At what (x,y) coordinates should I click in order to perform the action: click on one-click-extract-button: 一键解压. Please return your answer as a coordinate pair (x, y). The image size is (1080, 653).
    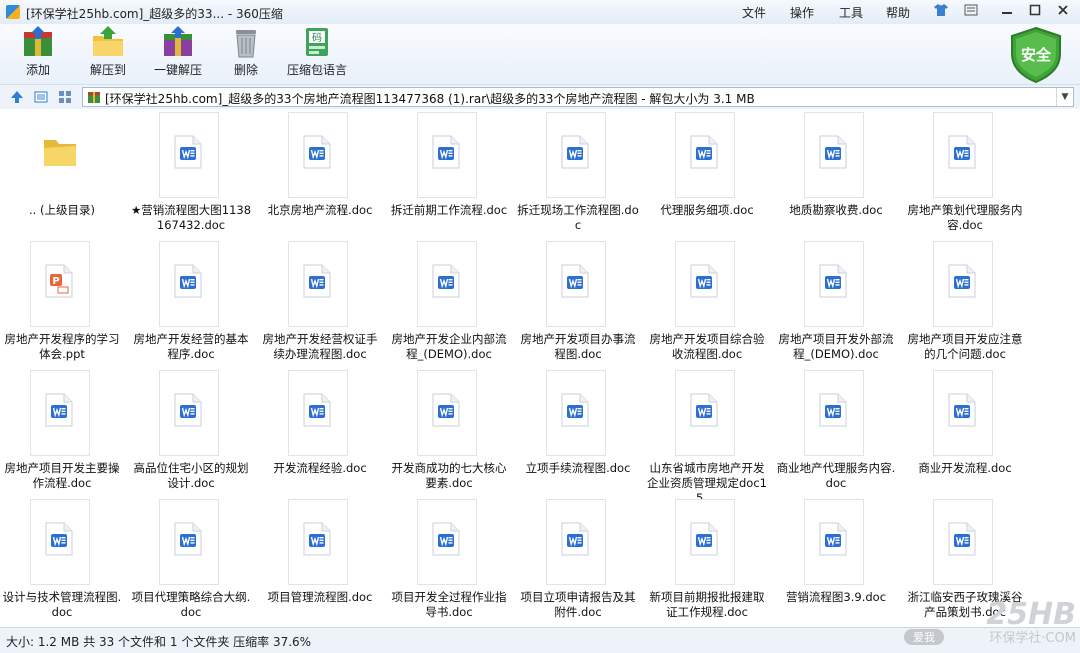
    Looking at the image, I should click on (178, 54).